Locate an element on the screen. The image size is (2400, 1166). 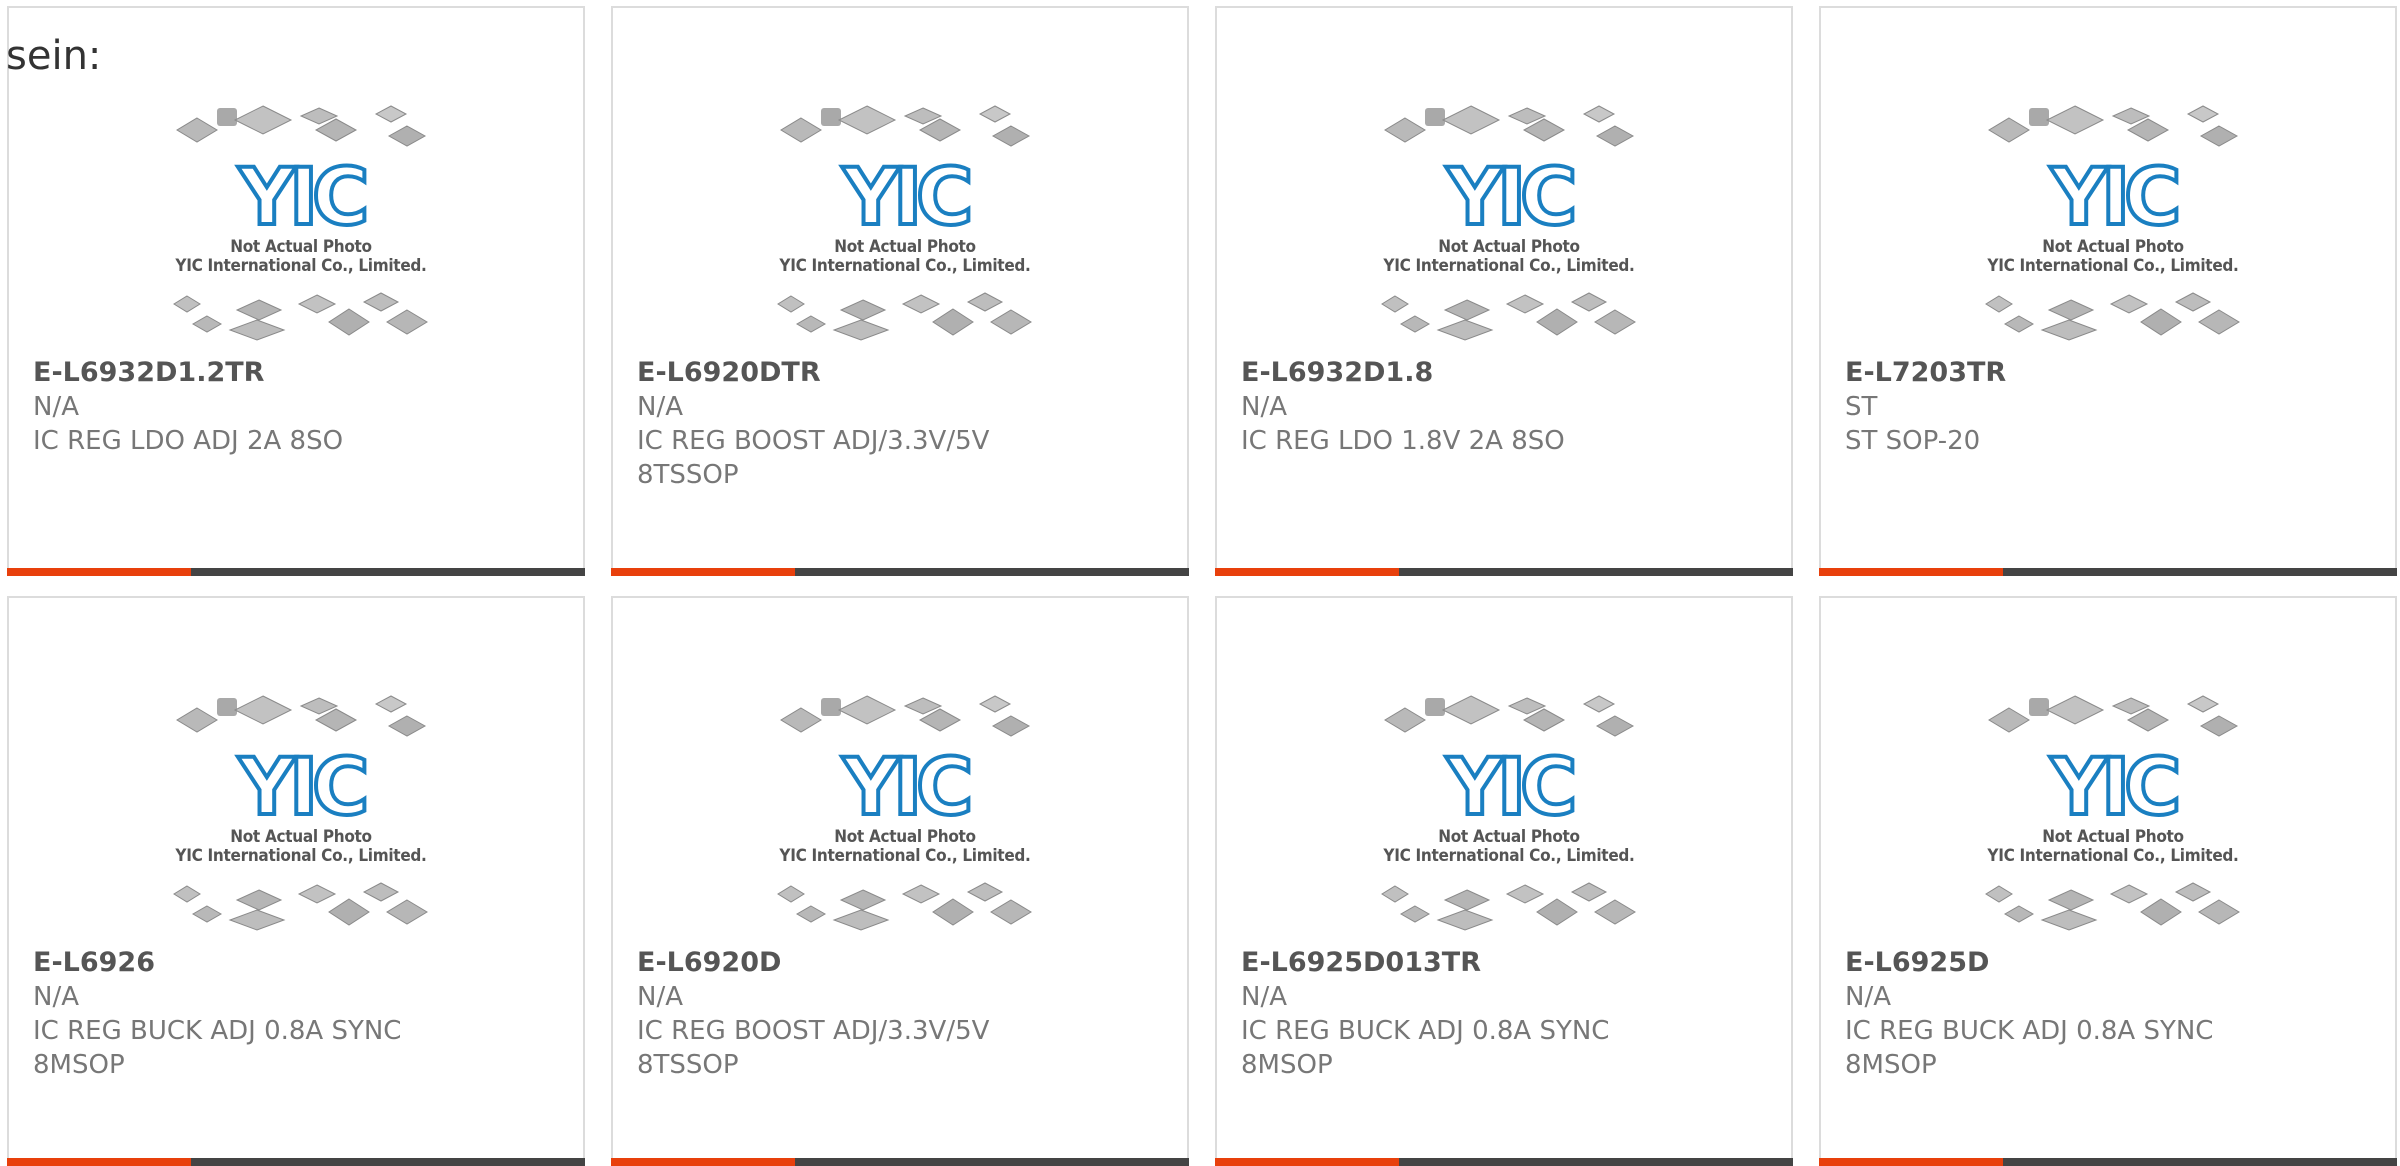
part-number-link: E-L6925D is located at coordinates (2110, 963).